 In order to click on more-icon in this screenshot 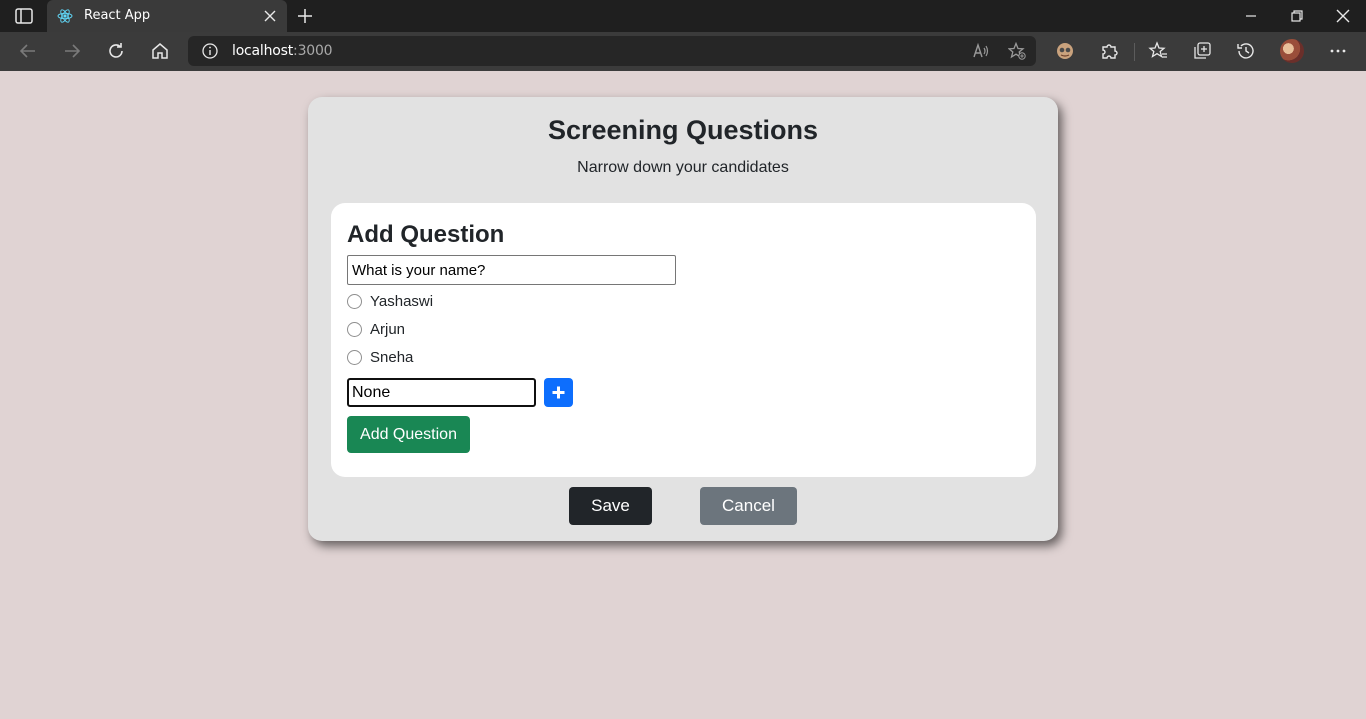, I will do `click(1338, 51)`.